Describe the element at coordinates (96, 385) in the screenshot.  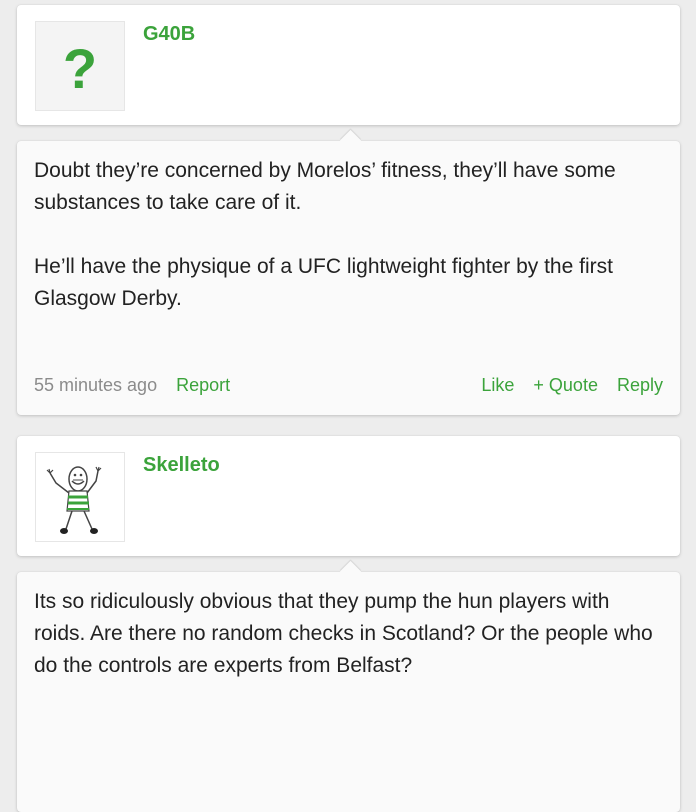
I see `post-timestamp: 55 minutes ago` at that location.